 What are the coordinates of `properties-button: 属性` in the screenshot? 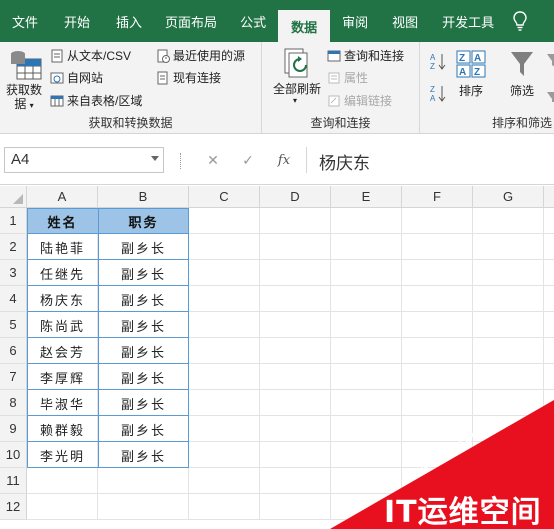 It's located at (347, 77).